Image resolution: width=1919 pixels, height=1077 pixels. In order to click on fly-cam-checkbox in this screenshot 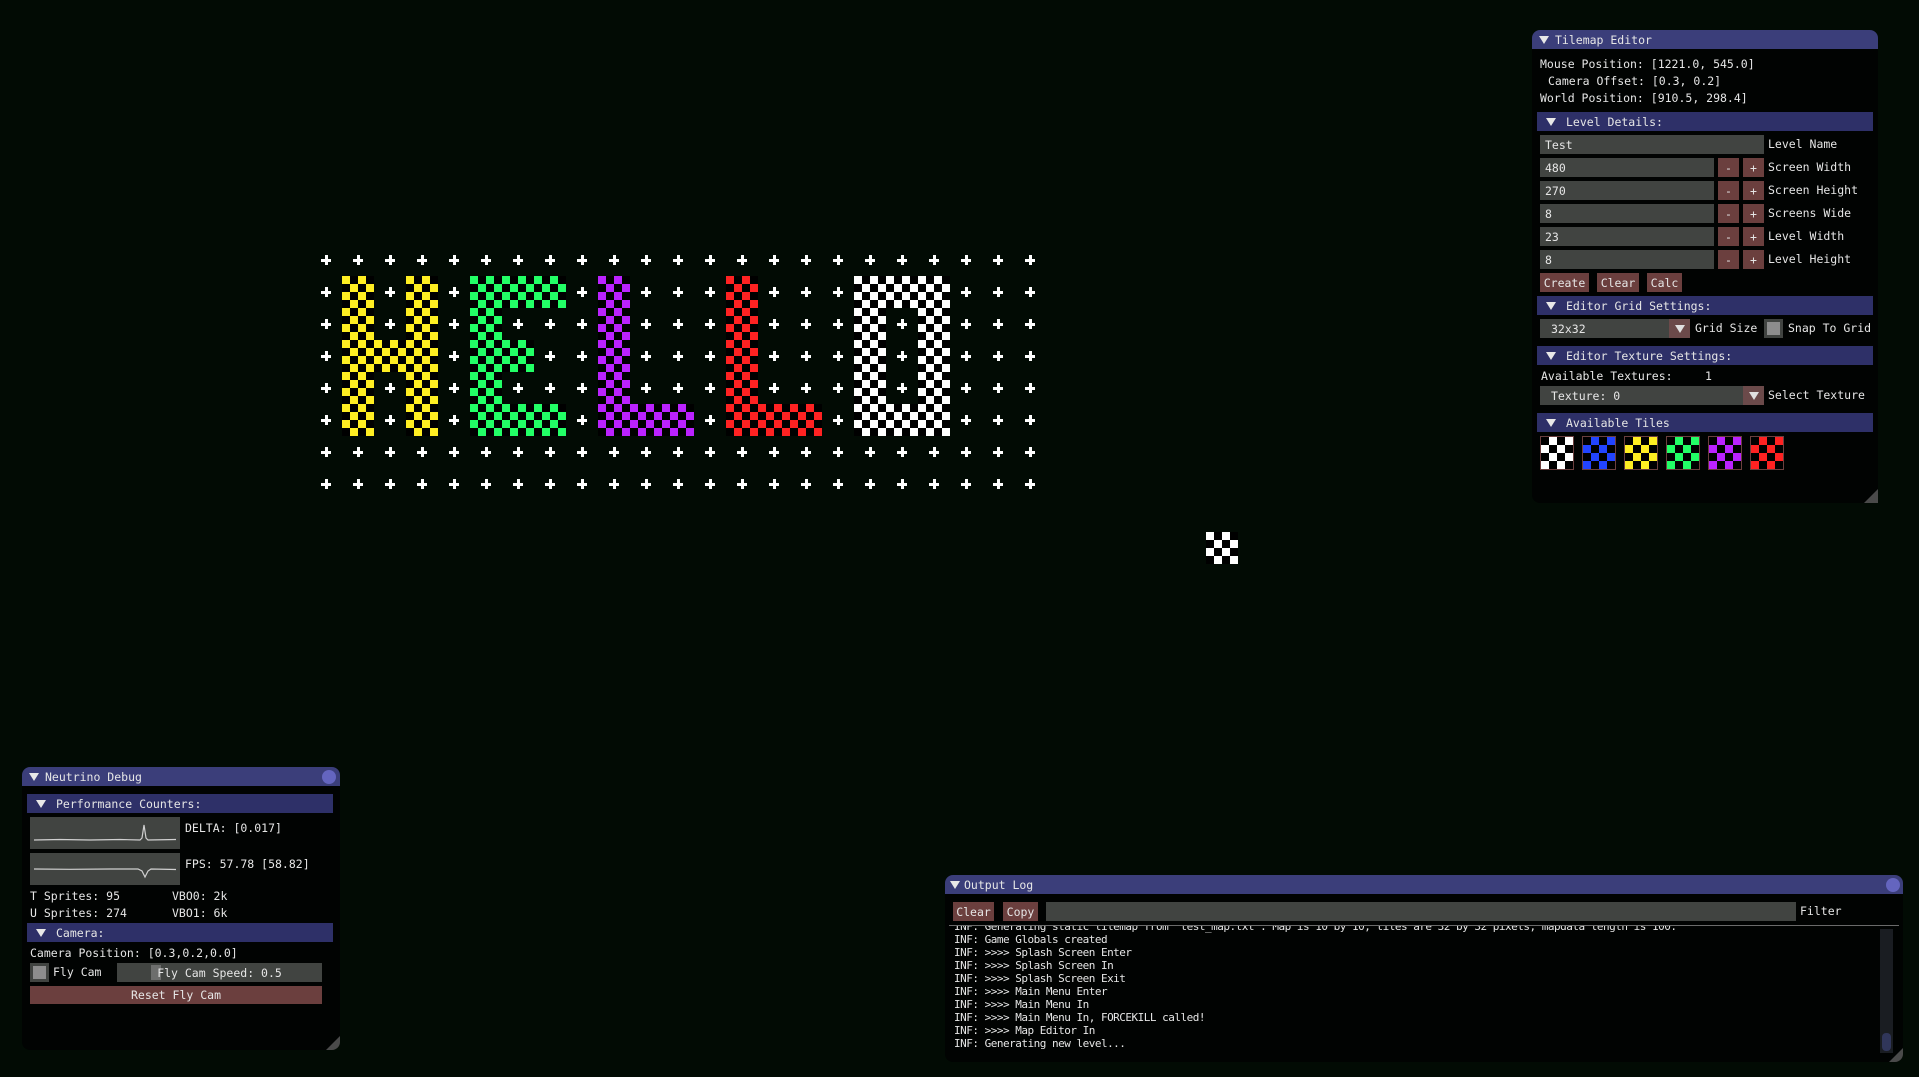, I will do `click(39, 972)`.